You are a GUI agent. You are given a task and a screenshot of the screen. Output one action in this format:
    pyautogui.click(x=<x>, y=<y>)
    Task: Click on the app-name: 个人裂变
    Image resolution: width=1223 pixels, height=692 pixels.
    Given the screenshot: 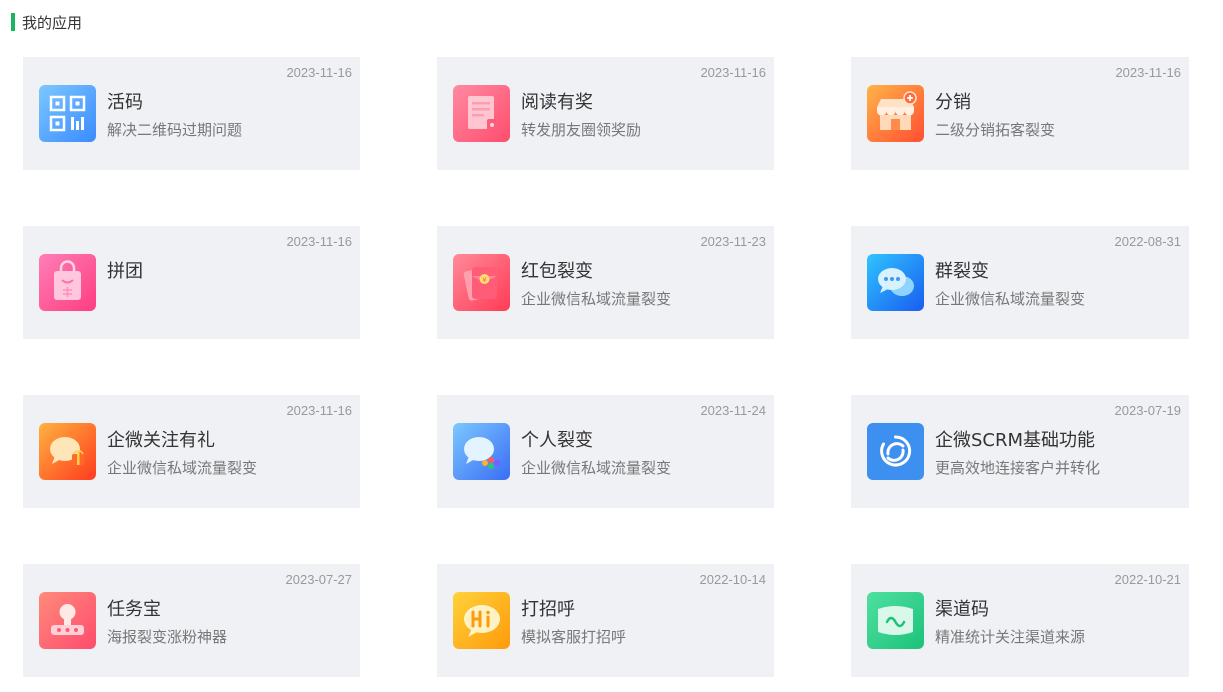 What is the action you would take?
    pyautogui.click(x=557, y=440)
    